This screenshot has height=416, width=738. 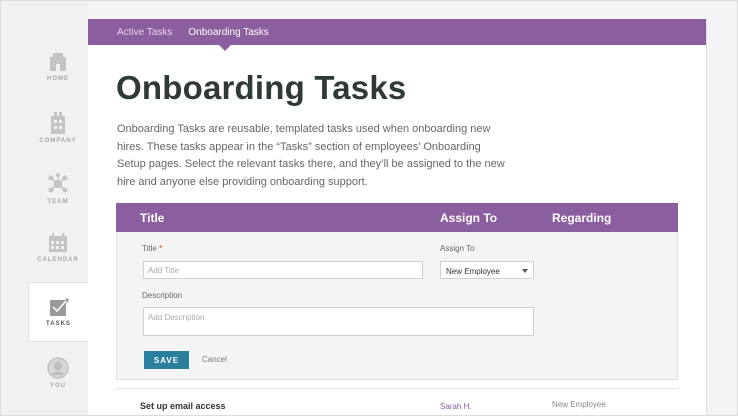 I want to click on sidebar-item-home: HOME, so click(x=58, y=68).